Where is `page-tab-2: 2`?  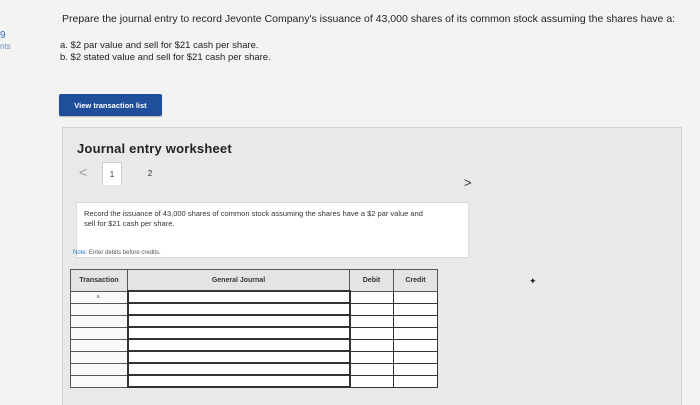 page-tab-2: 2 is located at coordinates (150, 173).